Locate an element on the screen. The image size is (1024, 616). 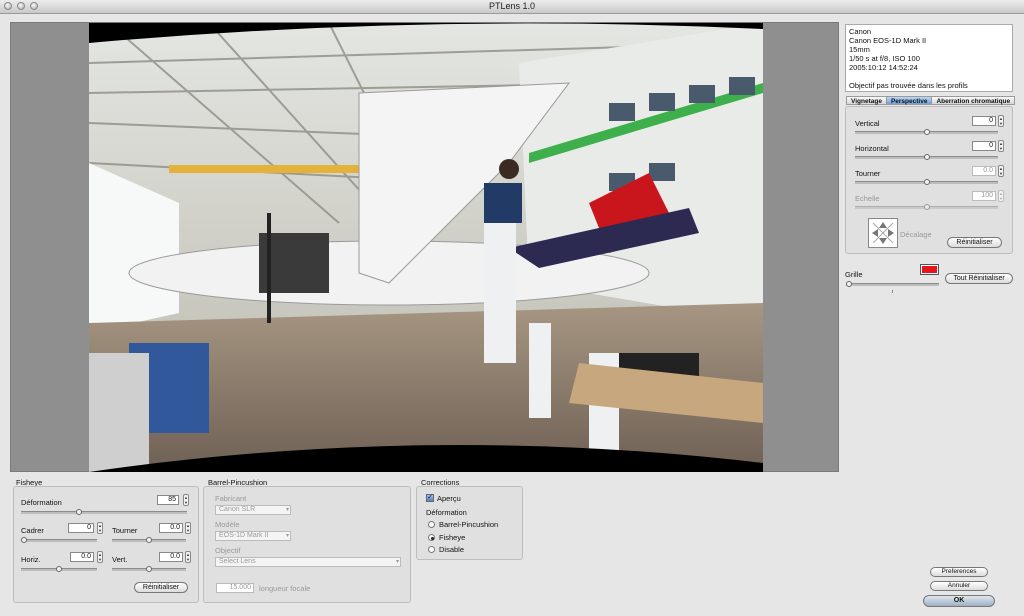
offset-label: Décalage is located at coordinates (916, 234).